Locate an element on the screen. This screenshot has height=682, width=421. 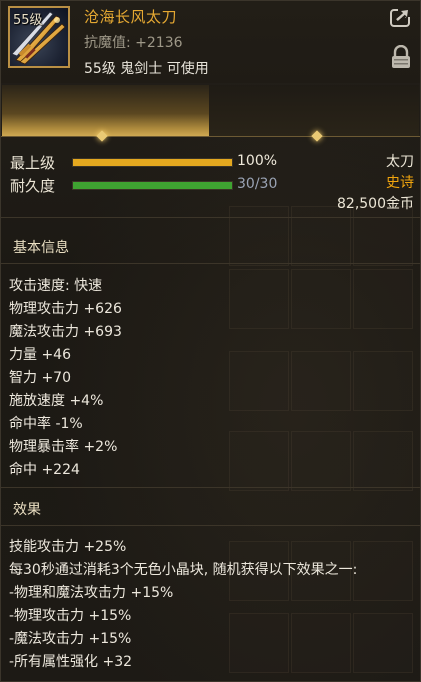
grade-bar-fill is located at coordinates (152, 162).